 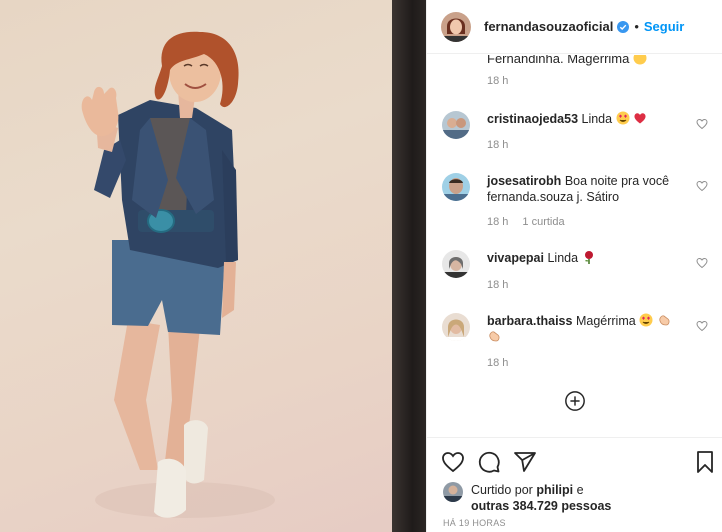 What do you see at coordinates (640, 118) in the screenshot?
I see `red-heart-emoji-icon` at bounding box center [640, 118].